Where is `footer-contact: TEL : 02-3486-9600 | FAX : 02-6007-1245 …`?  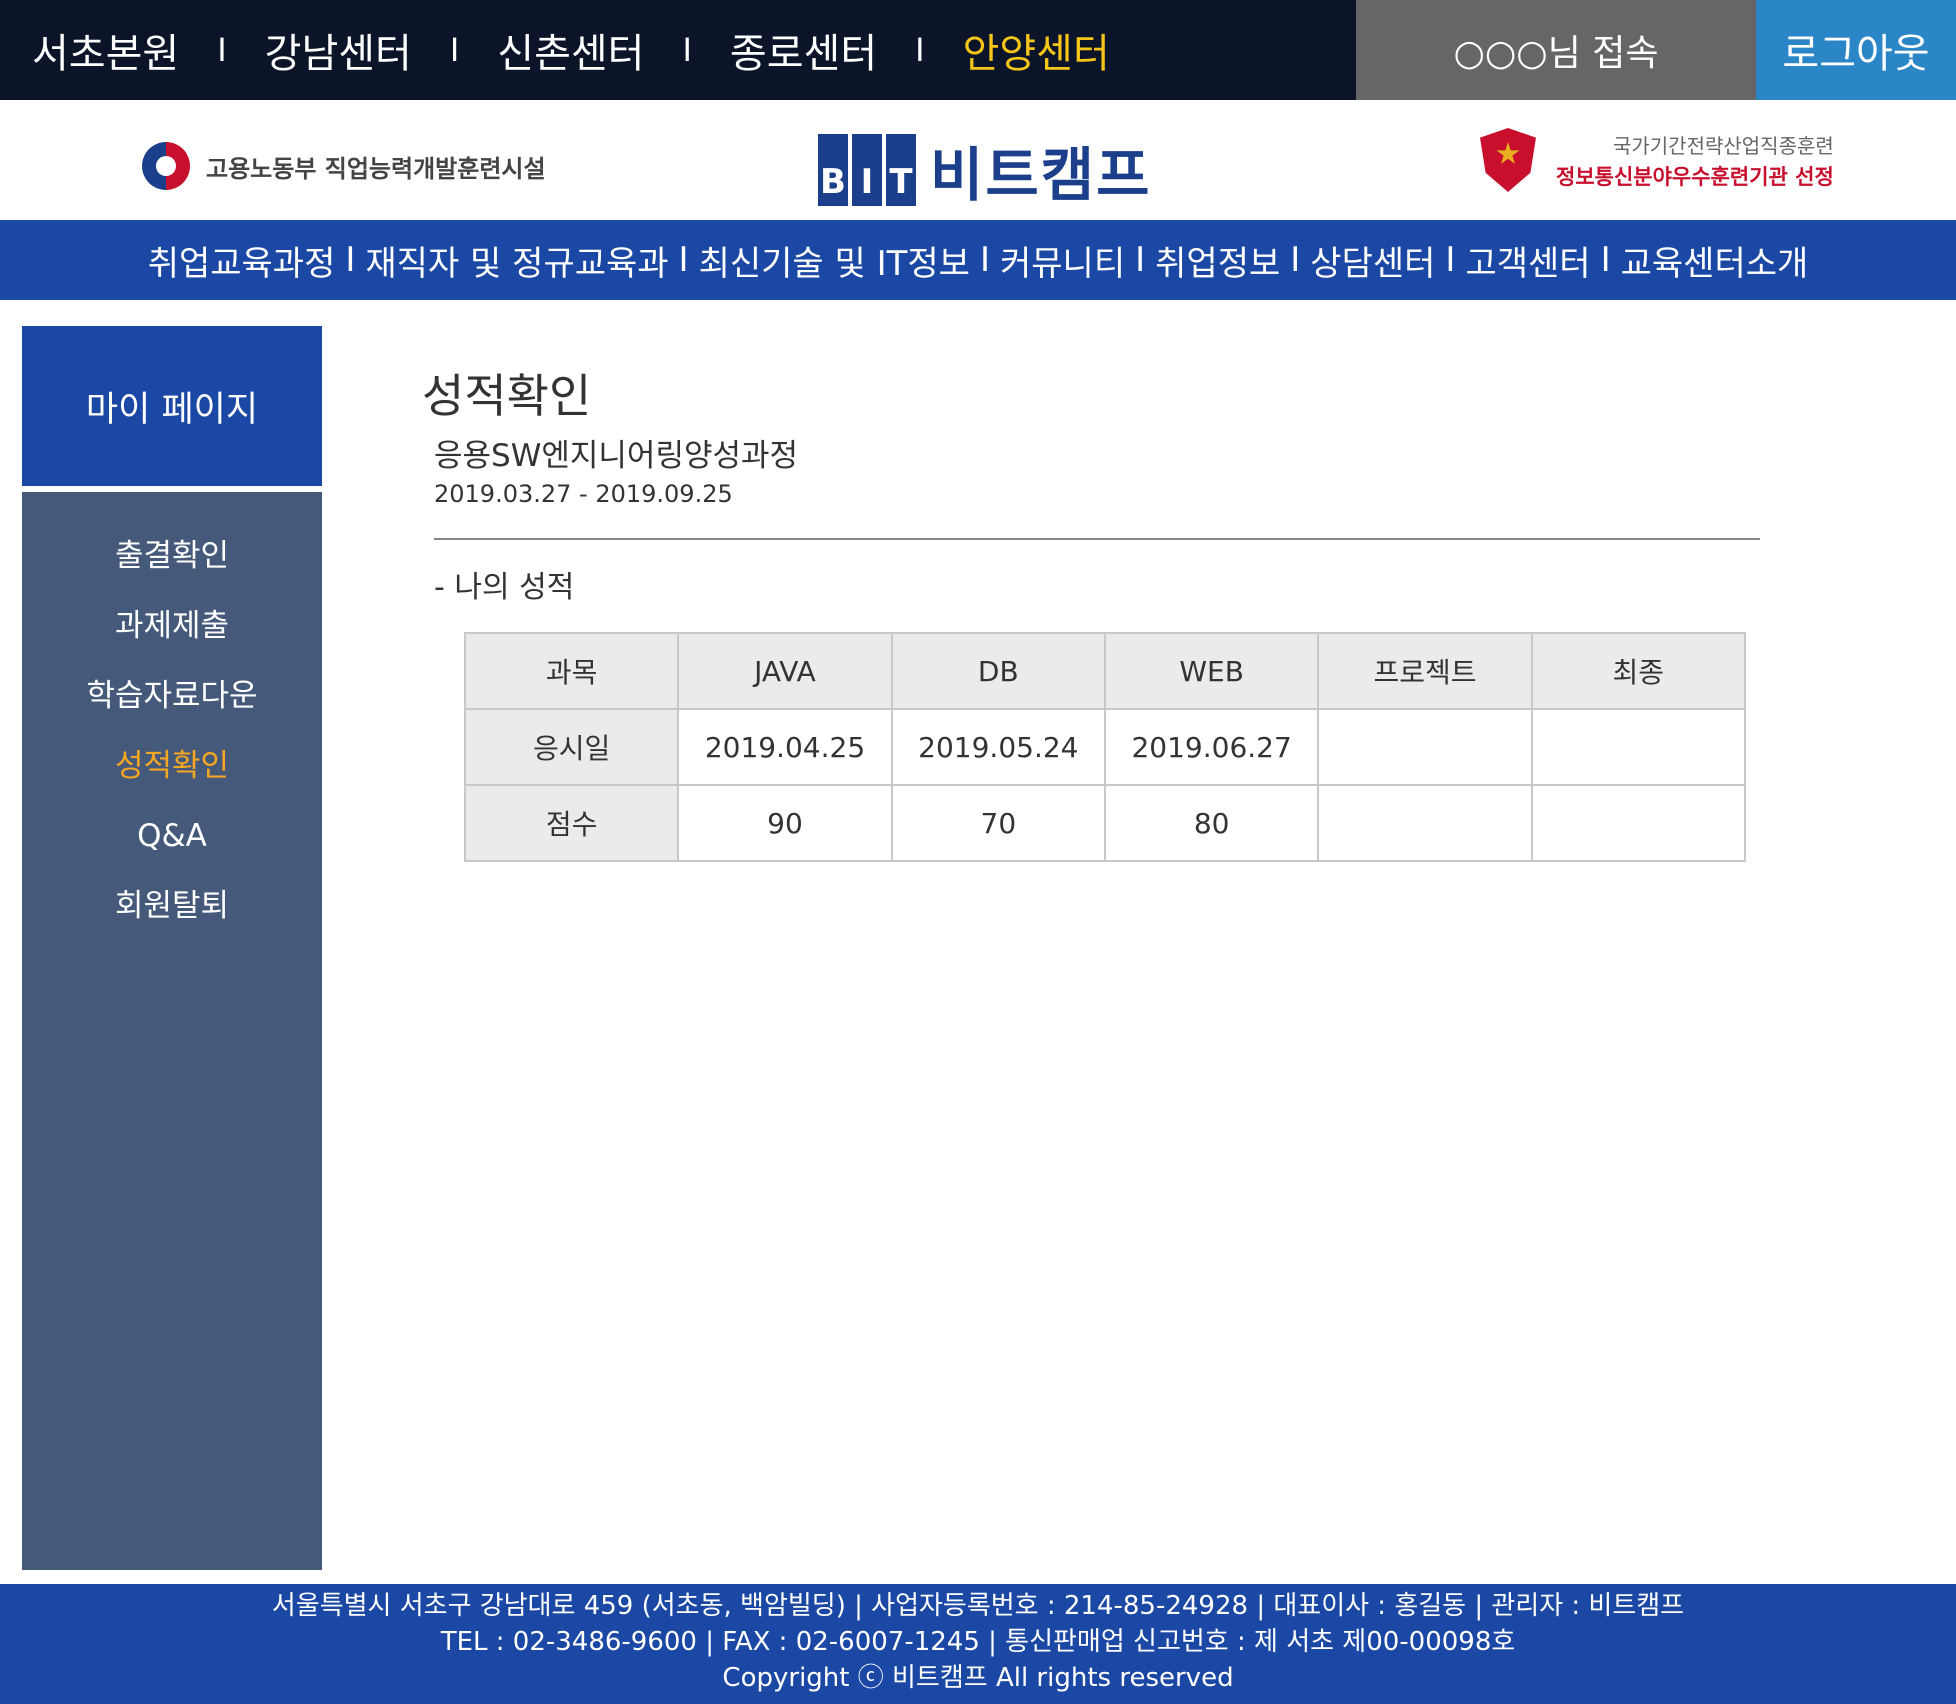 footer-contact: TEL : 02-3486-9600 | FAX : 02-6007-1245 … is located at coordinates (978, 1642).